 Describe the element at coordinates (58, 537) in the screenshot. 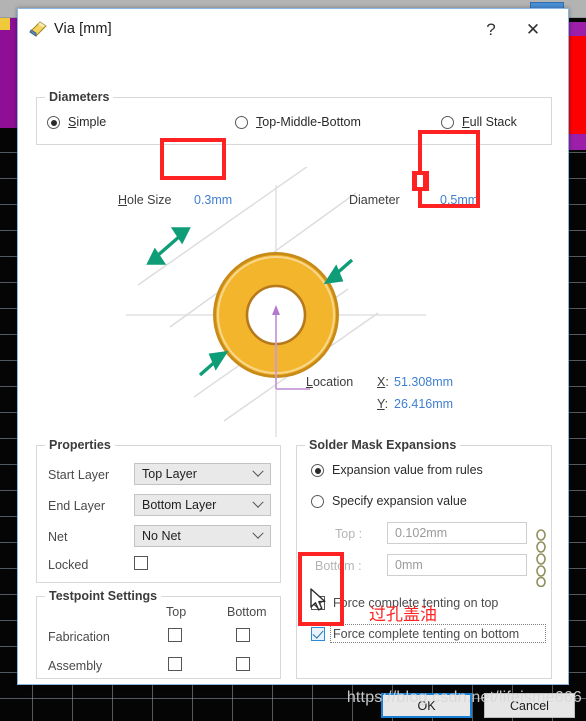

I see `net-label: Net` at that location.